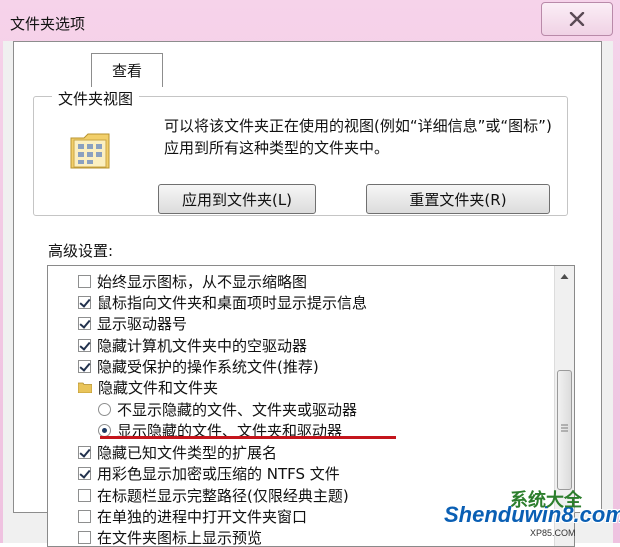 This screenshot has height=547, width=620. What do you see at coordinates (202, 516) in the screenshot?
I see `setting-label: 在单独的进程中打开文件夹窗口` at bounding box center [202, 516].